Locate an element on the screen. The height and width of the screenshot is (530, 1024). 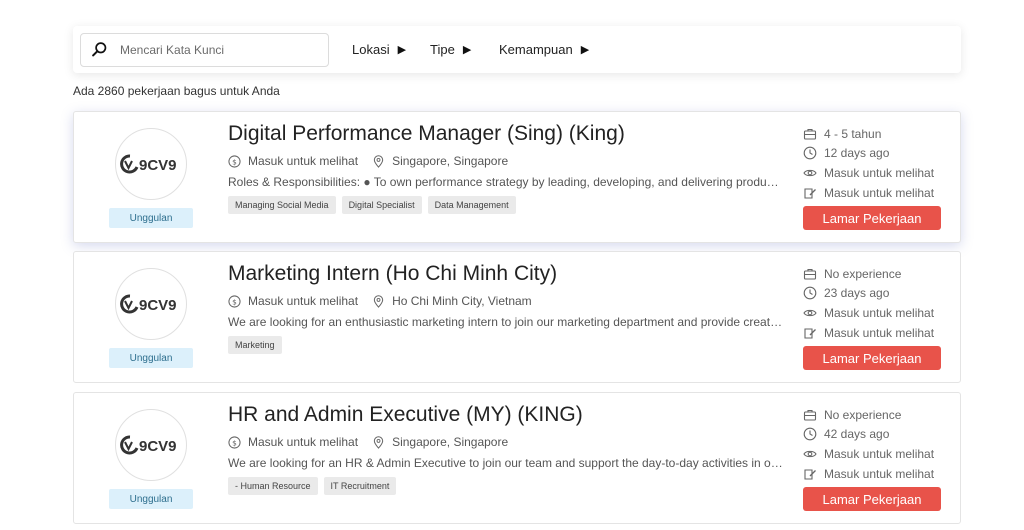
filter-type: Tipe ▶ is located at coordinates (450, 49).